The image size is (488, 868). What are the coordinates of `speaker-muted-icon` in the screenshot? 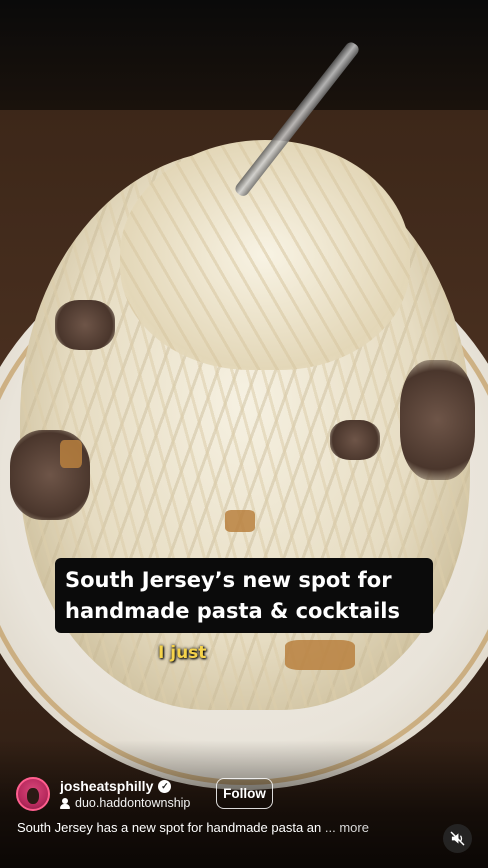 It's located at (457, 838).